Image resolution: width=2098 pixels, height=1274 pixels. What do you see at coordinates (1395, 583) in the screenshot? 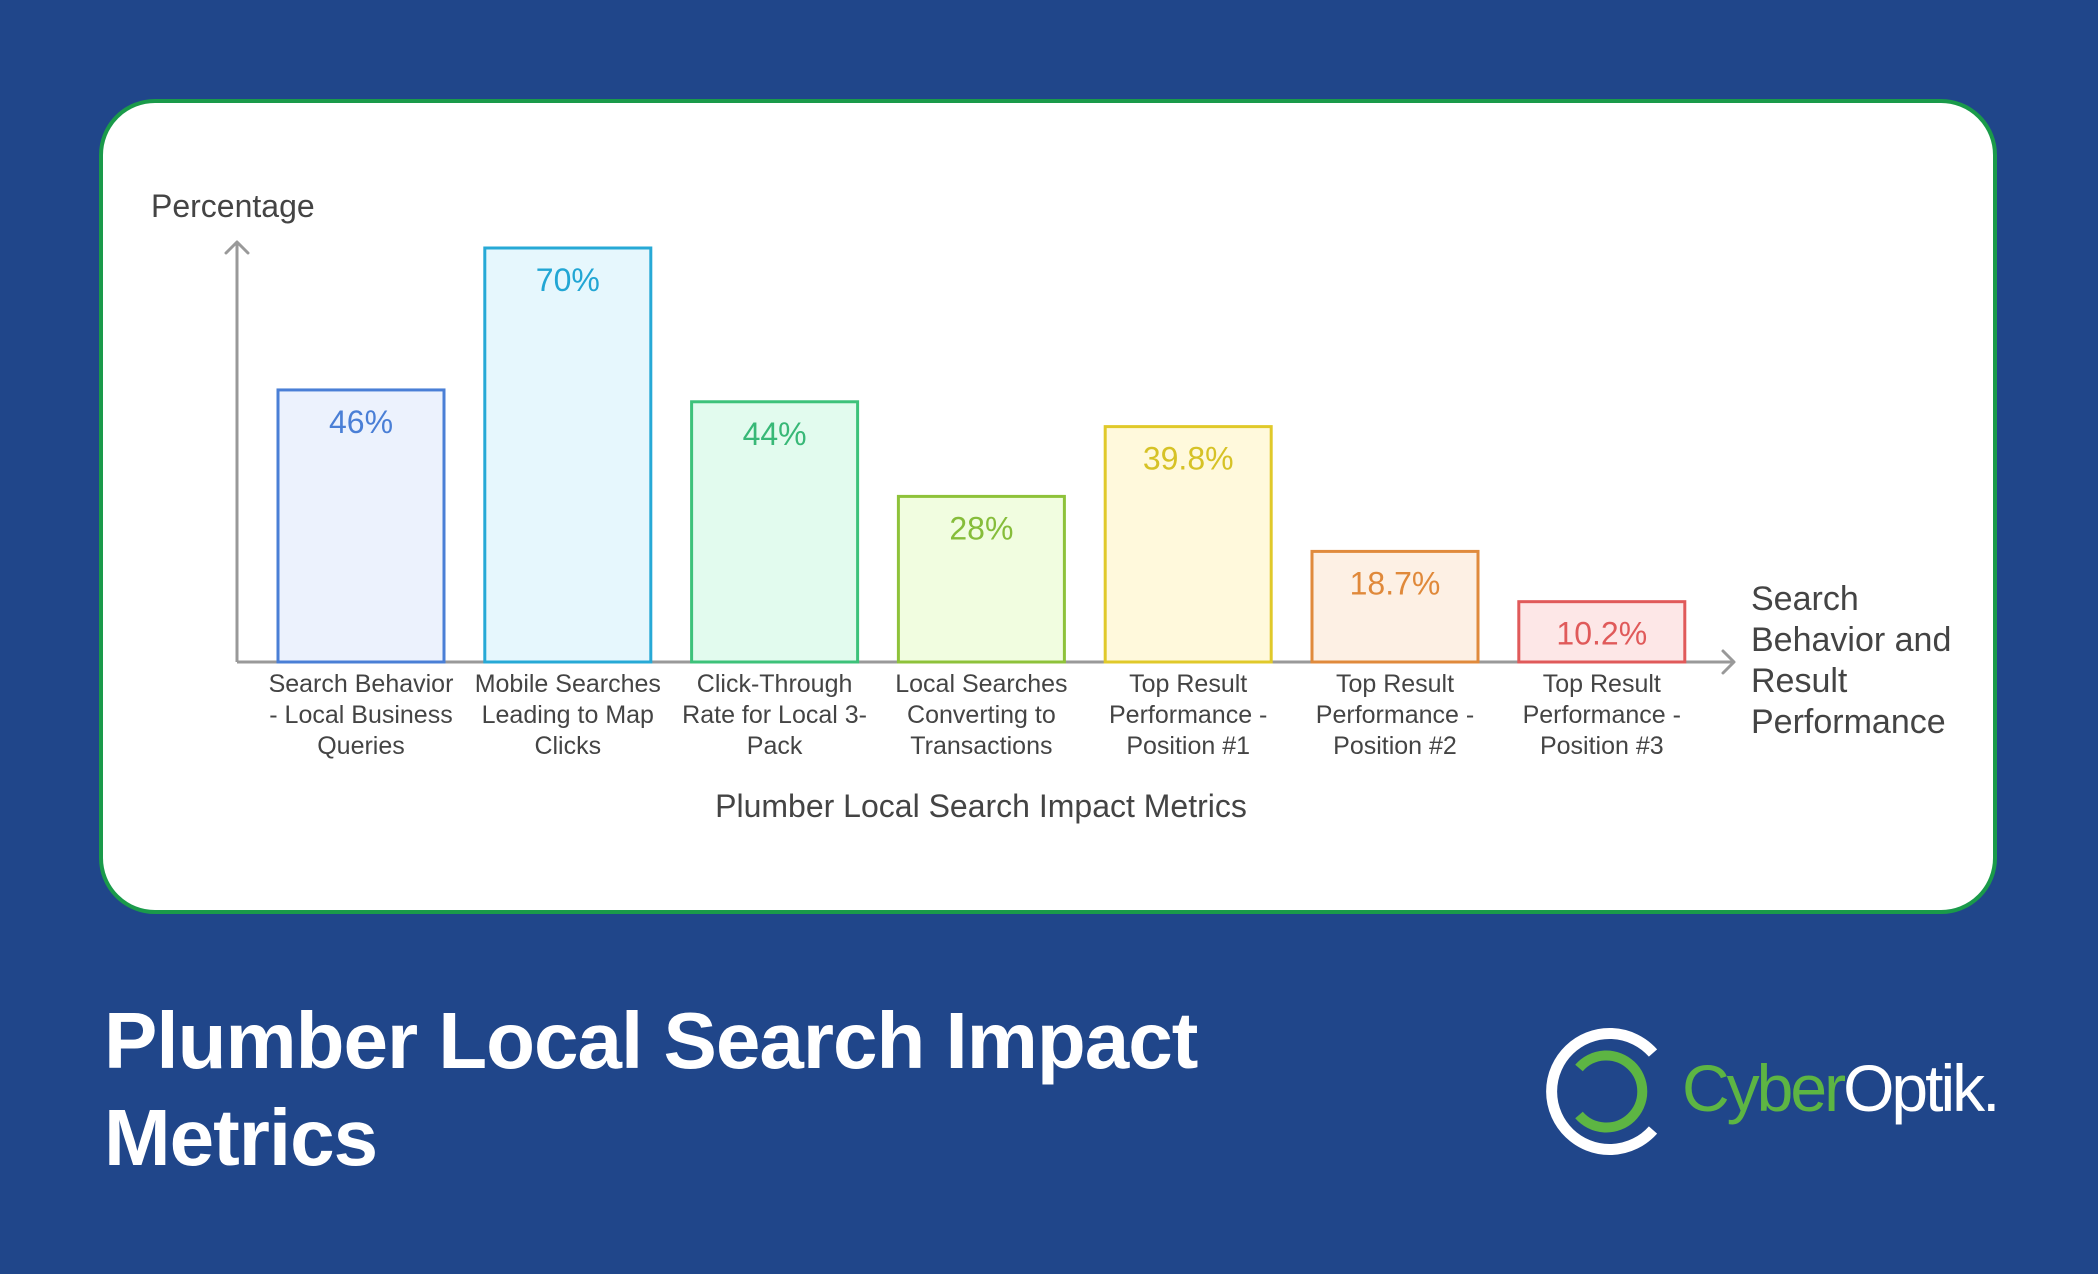
I see `bar-value-label: 18.7%` at bounding box center [1395, 583].